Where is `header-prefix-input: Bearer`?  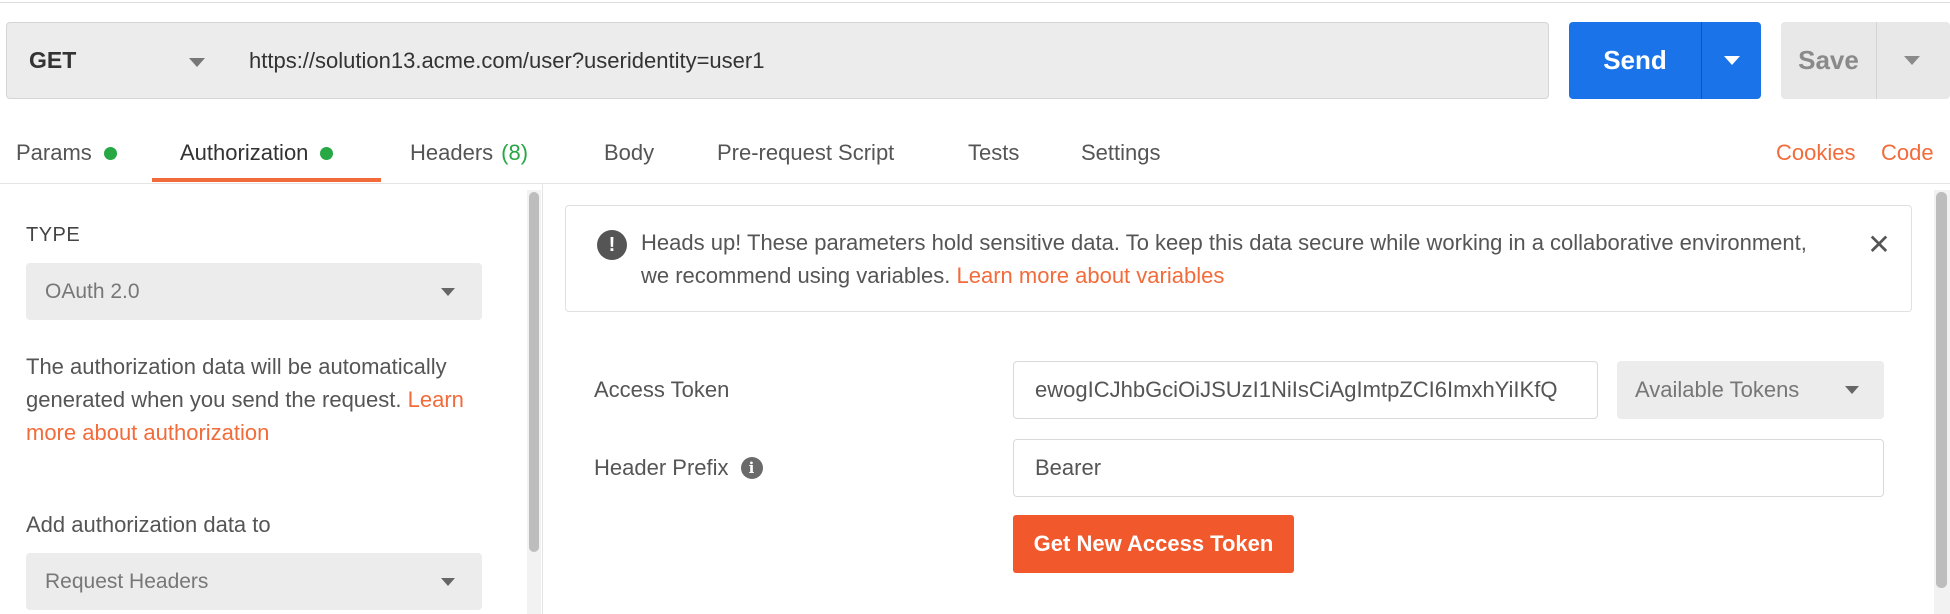 header-prefix-input: Bearer is located at coordinates (1448, 468).